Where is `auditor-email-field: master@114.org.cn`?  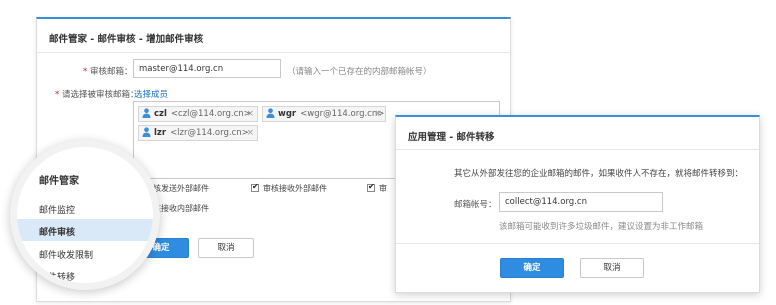 auditor-email-field: master@114.org.cn is located at coordinates (207, 68).